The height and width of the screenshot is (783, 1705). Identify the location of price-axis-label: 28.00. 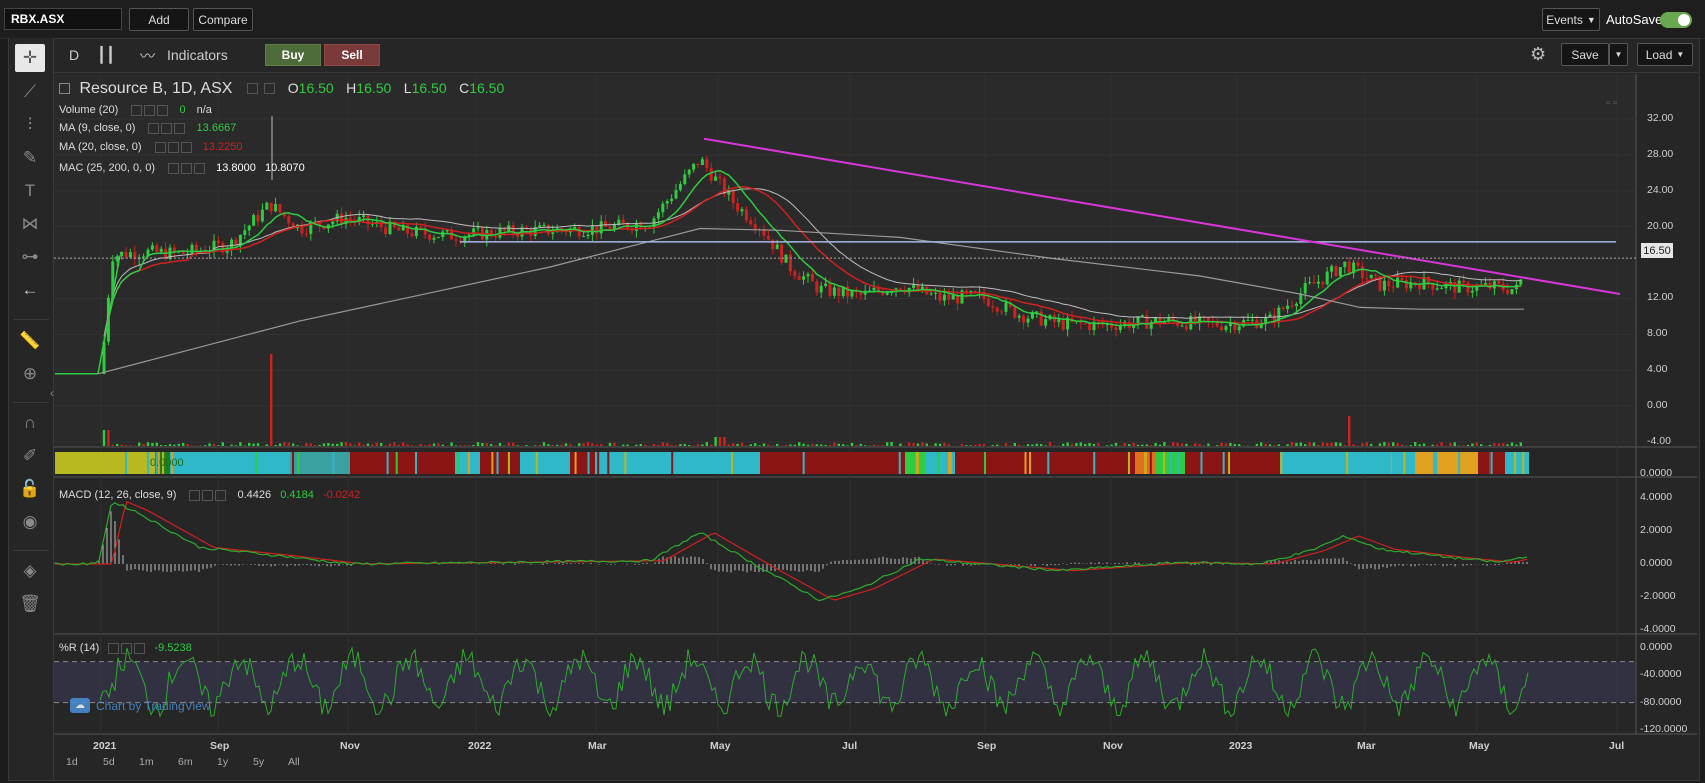
(1660, 153).